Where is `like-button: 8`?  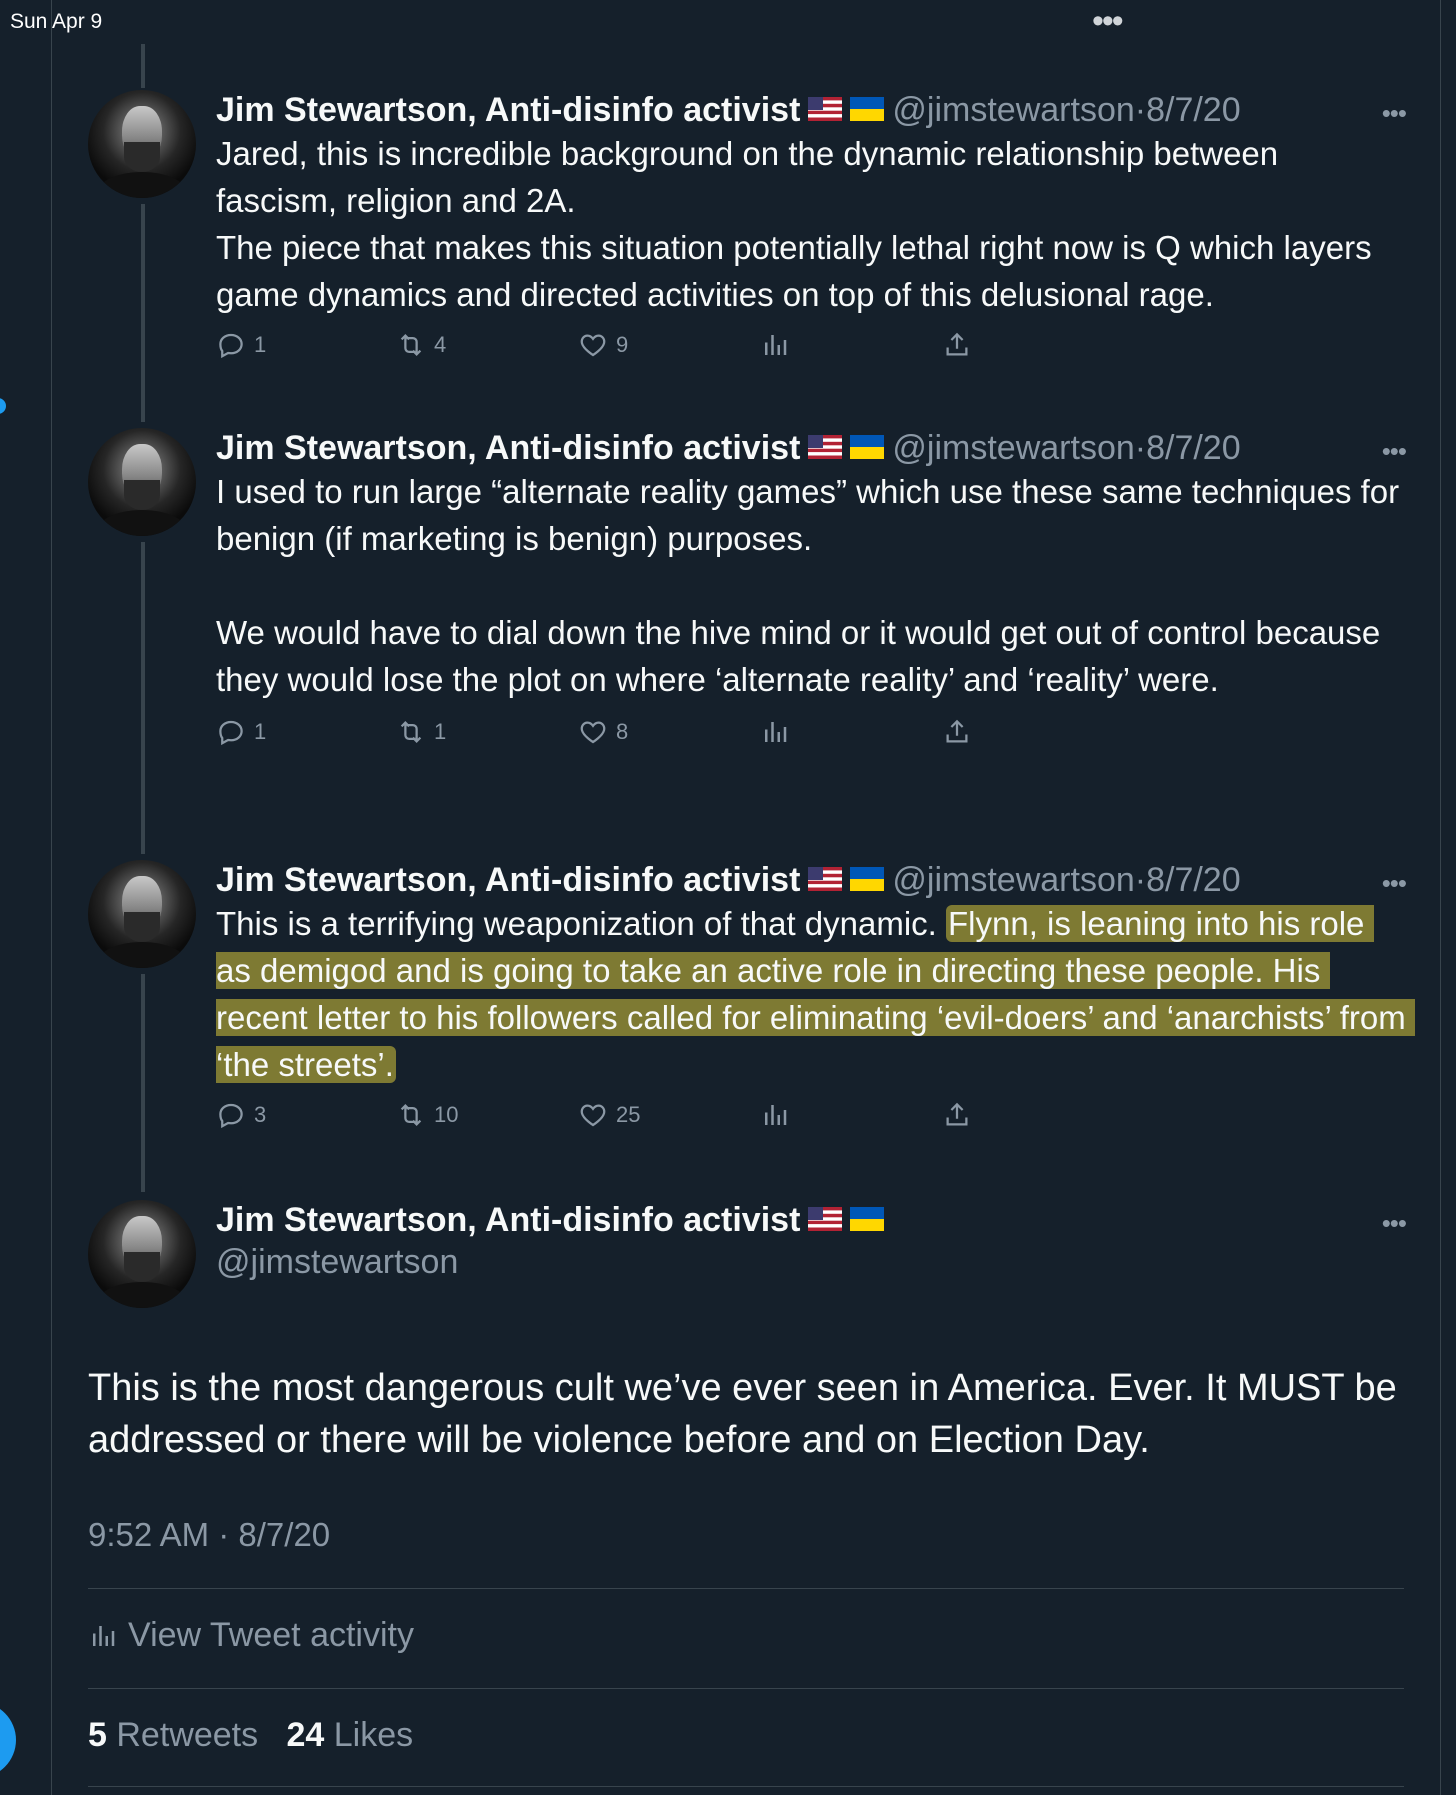
like-button: 8 is located at coordinates (603, 732).